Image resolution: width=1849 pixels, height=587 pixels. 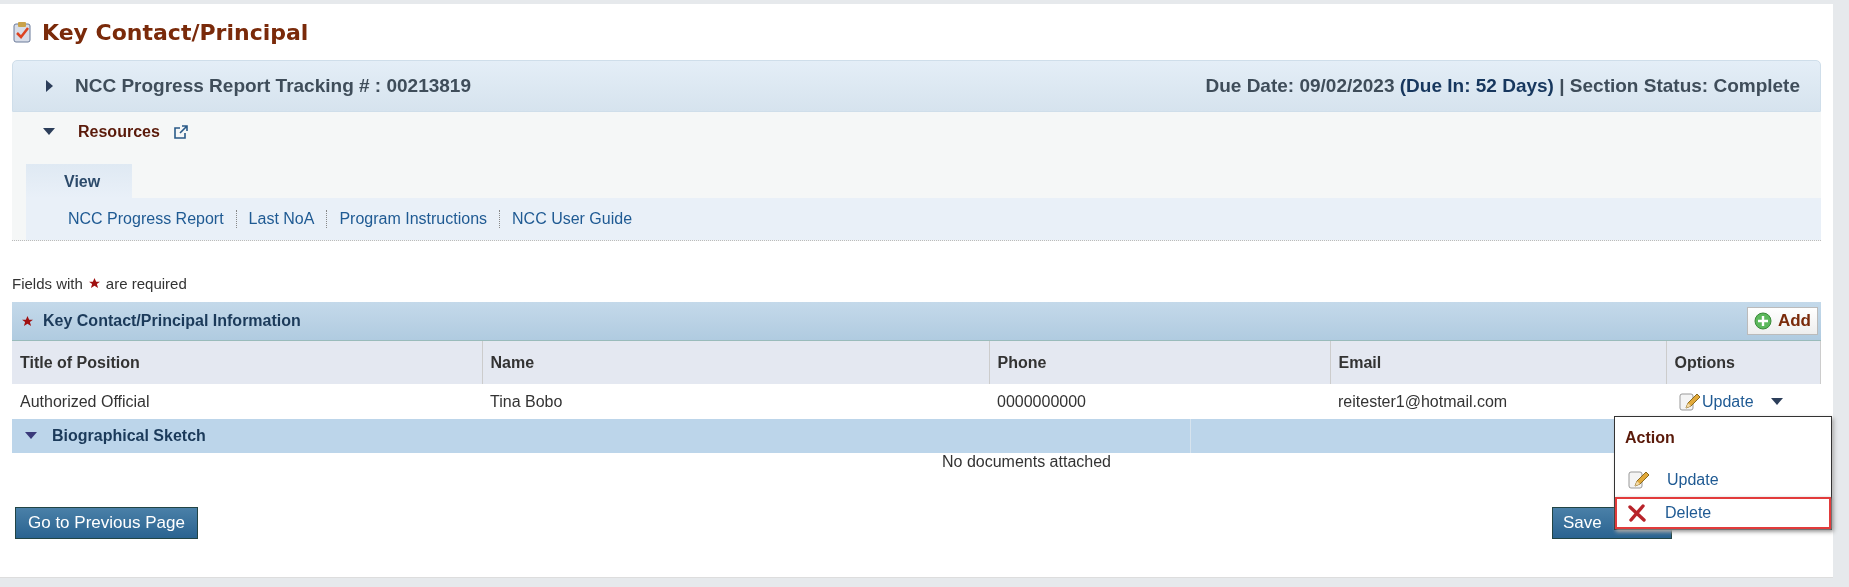 What do you see at coordinates (735, 362) in the screenshot?
I see `column-header: Name` at bounding box center [735, 362].